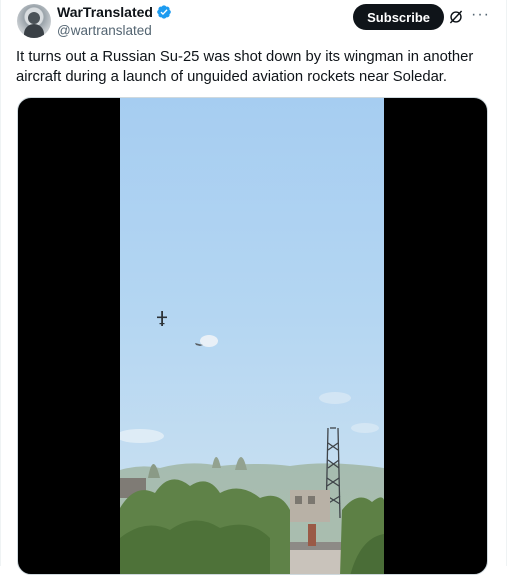 The height and width of the screenshot is (575, 507). What do you see at coordinates (162, 318) in the screenshot?
I see `aircraft-1-icon` at bounding box center [162, 318].